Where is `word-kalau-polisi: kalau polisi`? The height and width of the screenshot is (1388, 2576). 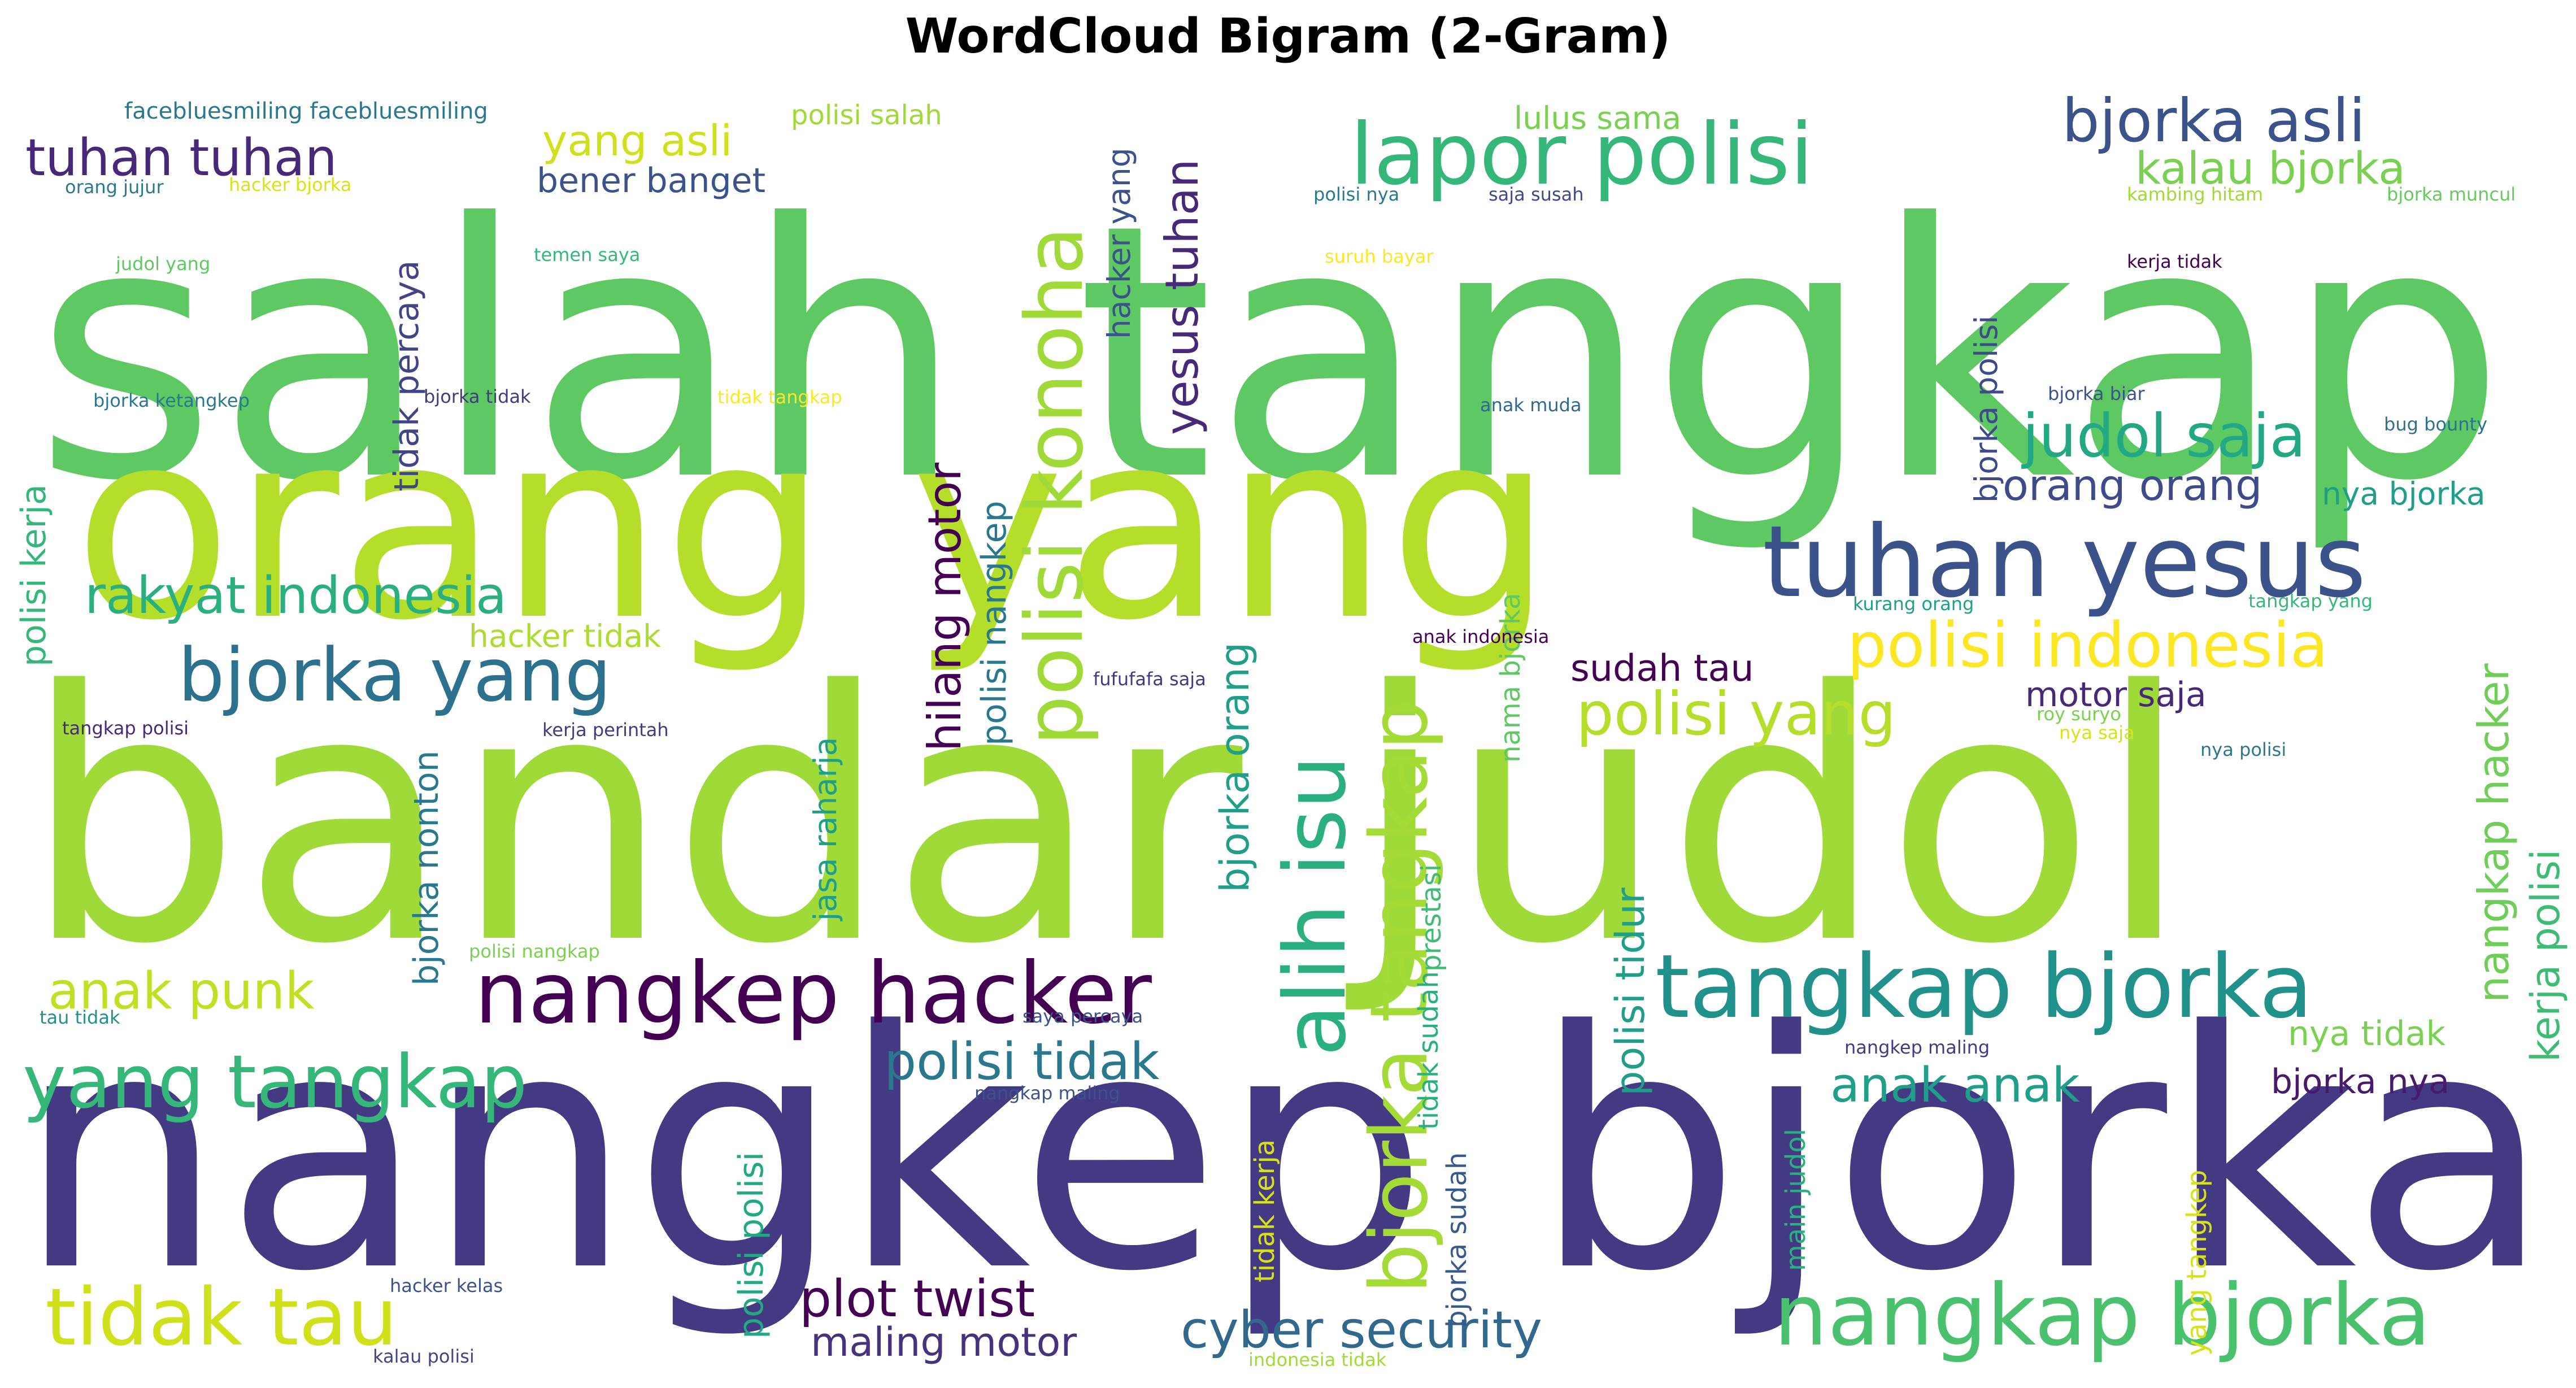
word-kalau-polisi: kalau polisi is located at coordinates (424, 1356).